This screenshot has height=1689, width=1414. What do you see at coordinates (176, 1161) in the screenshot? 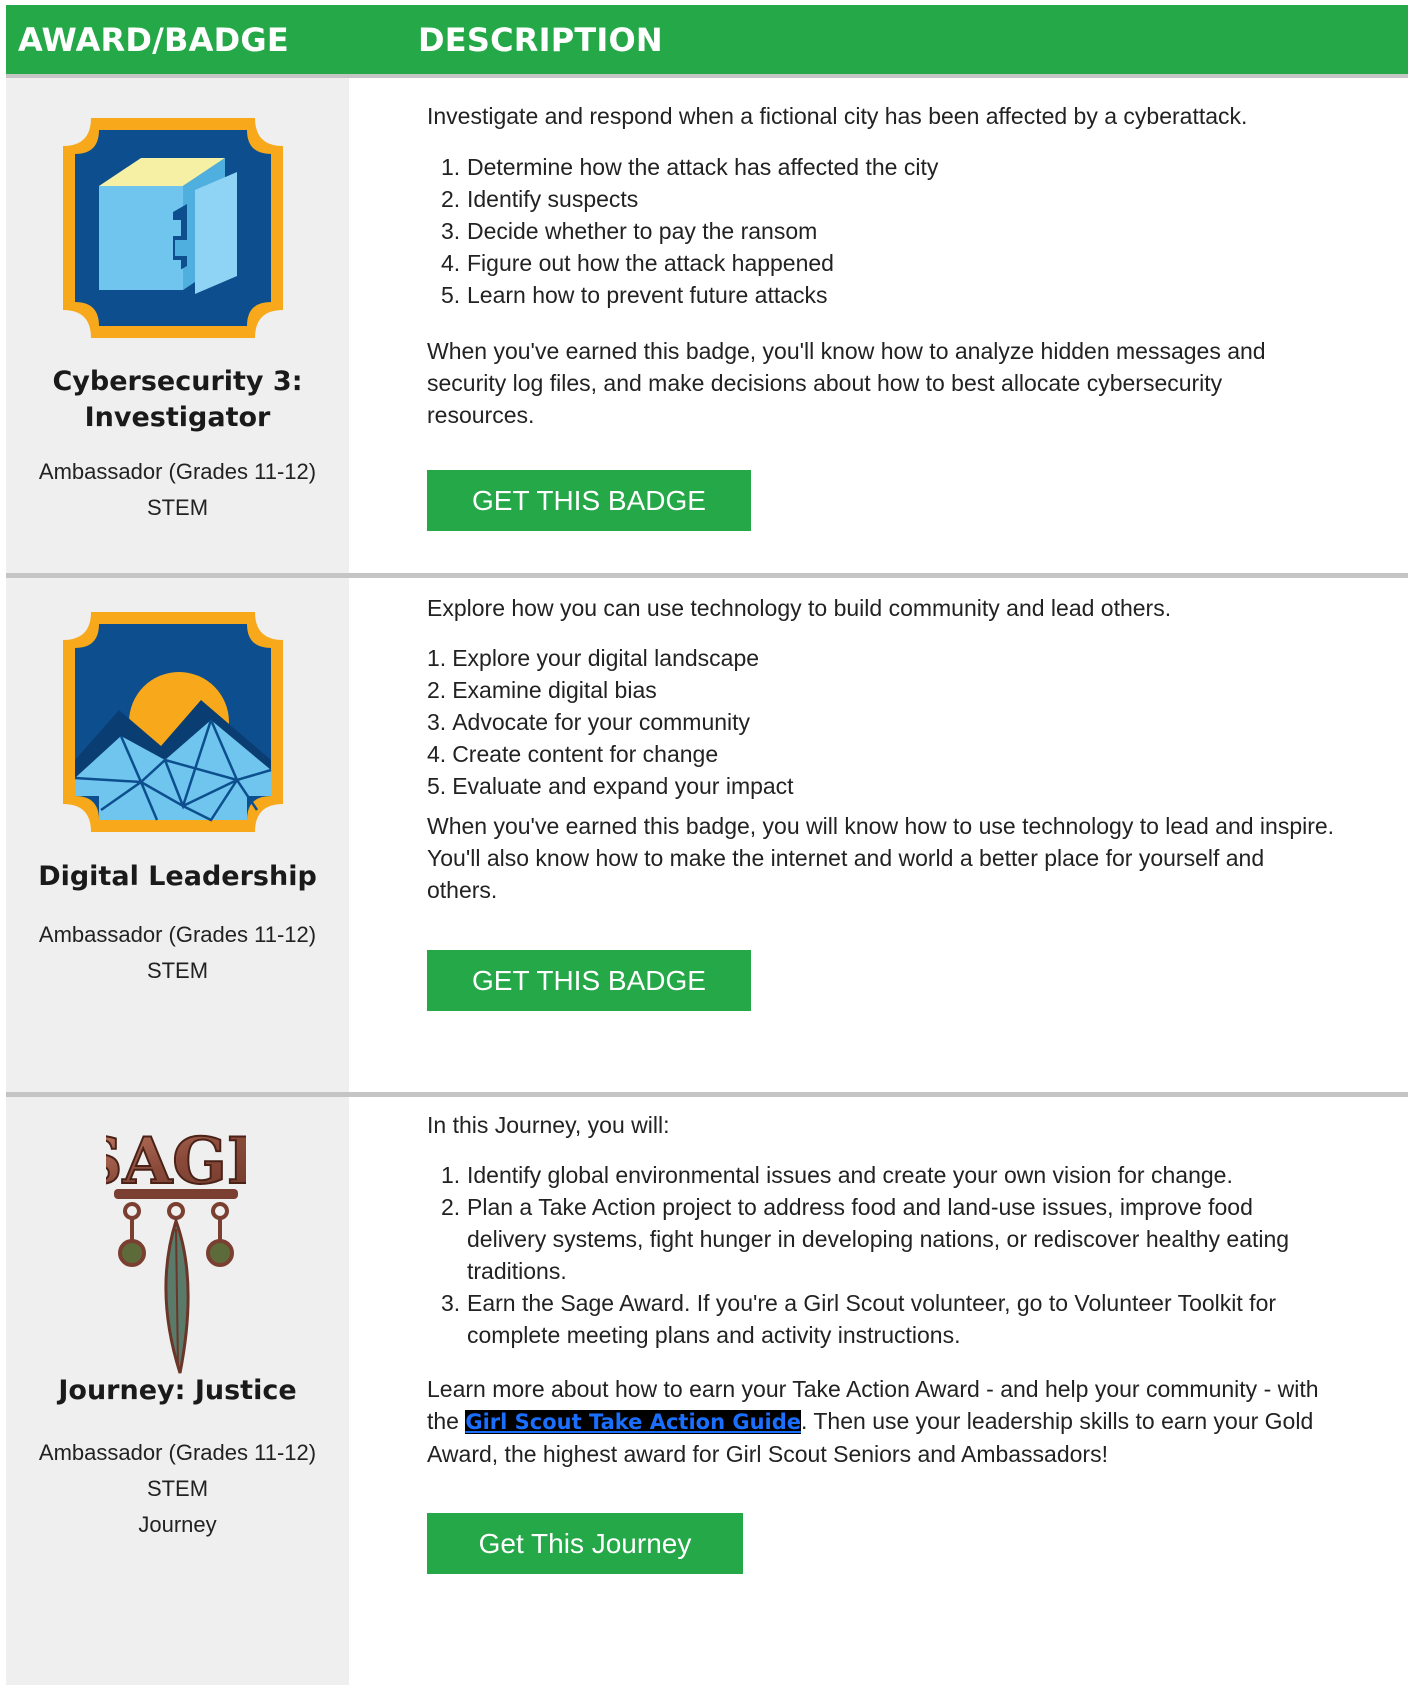
I see `pin-lettering: SAGE` at bounding box center [176, 1161].